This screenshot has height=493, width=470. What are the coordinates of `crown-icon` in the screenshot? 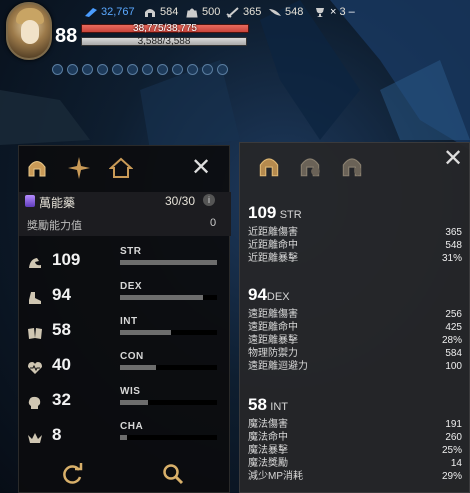 It's located at (35, 438).